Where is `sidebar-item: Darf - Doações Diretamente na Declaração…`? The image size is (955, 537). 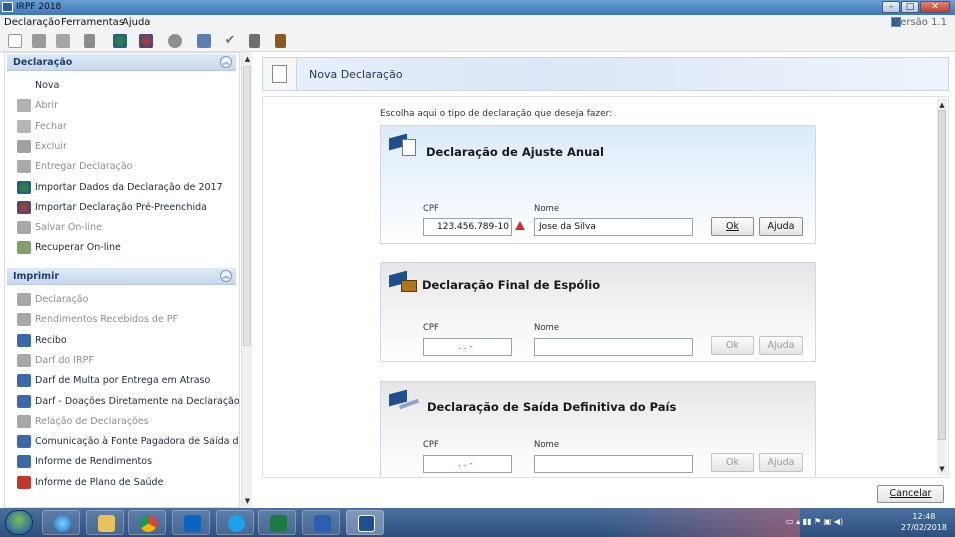 sidebar-item: Darf - Doações Diretamente na Declaração… is located at coordinates (127, 402).